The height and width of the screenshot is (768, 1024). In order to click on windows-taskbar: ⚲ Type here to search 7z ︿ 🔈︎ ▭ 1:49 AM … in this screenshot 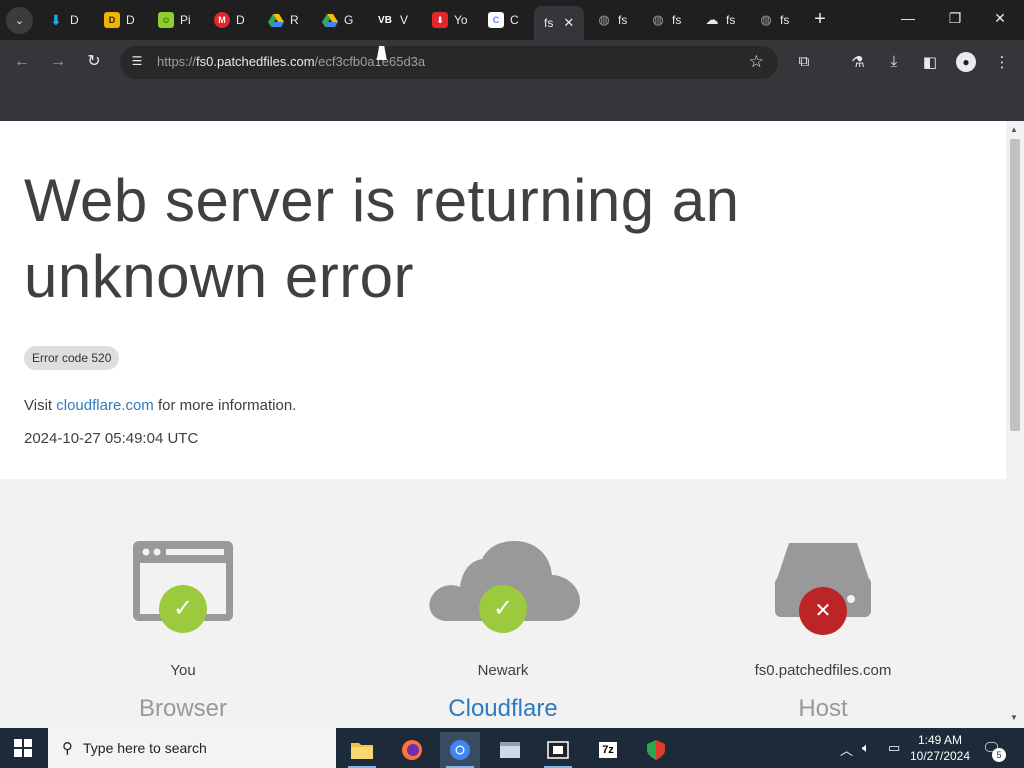, I will do `click(512, 748)`.